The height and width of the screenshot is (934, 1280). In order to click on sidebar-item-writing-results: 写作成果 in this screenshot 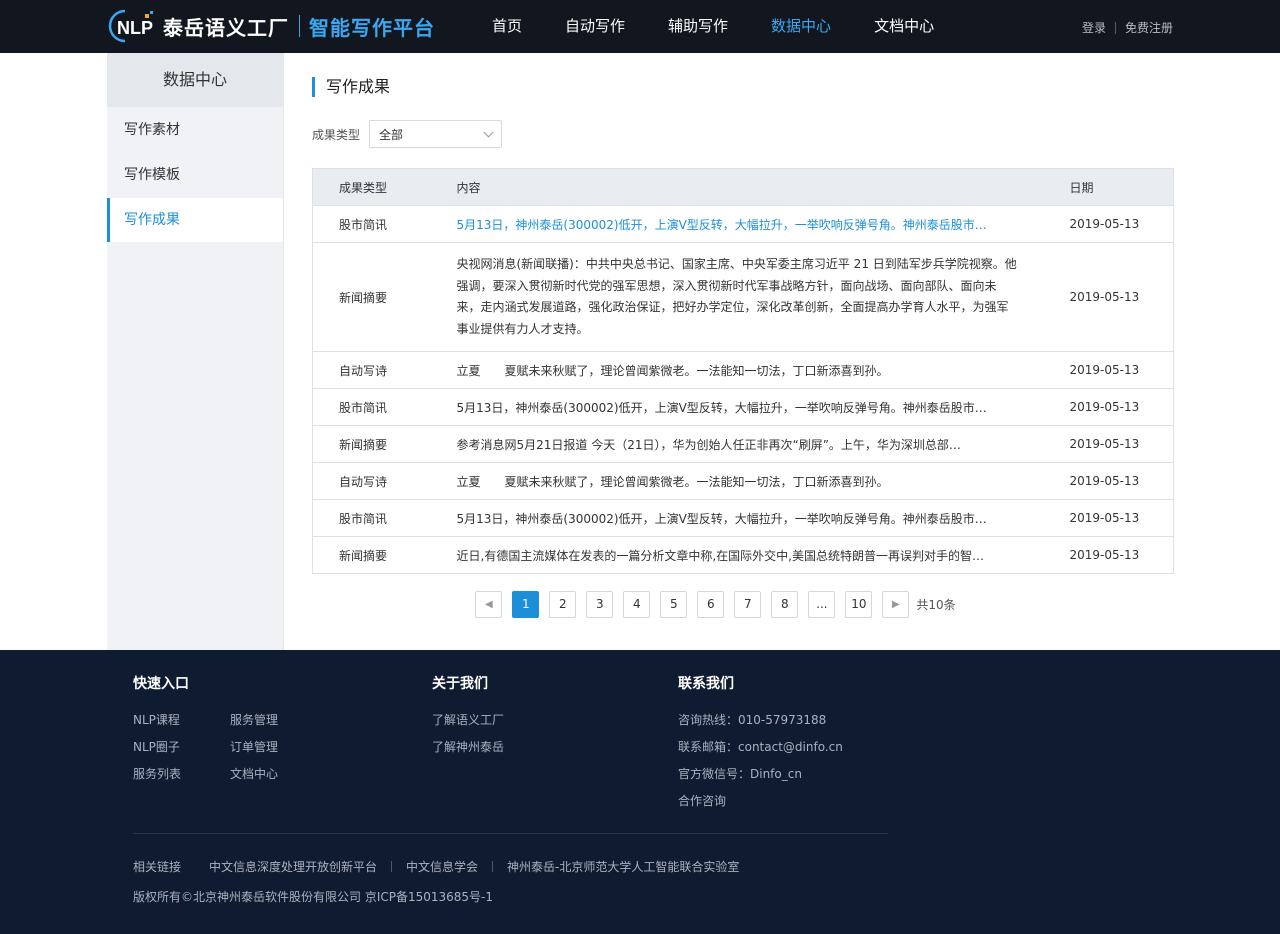, I will do `click(195, 220)`.